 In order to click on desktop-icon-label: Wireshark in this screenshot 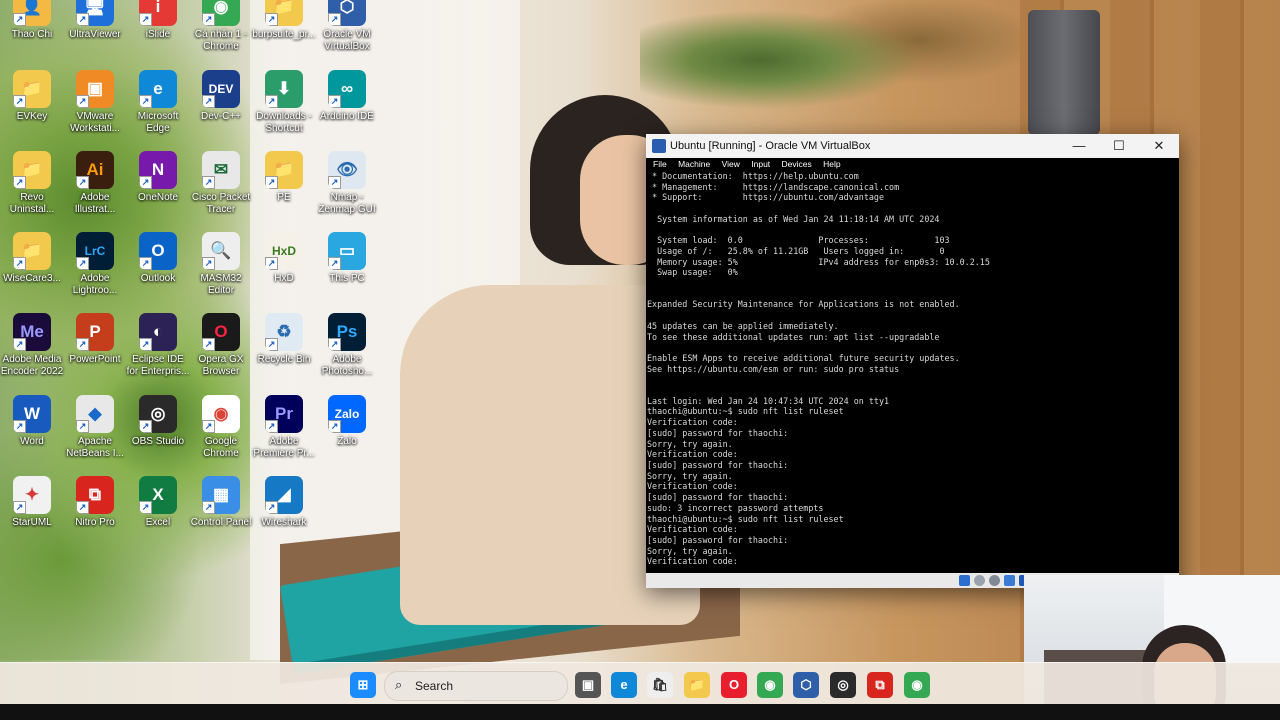, I will do `click(284, 522)`.